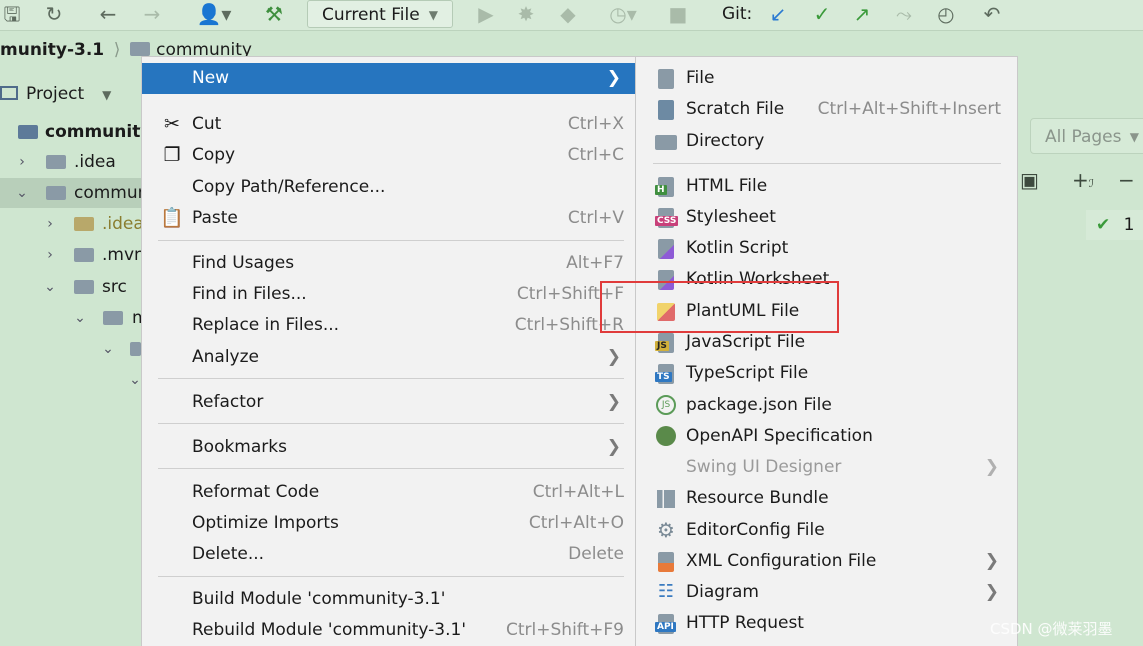 This screenshot has height=646, width=1143. Describe the element at coordinates (570, 294) in the screenshot. I see `menu-item-shortcut: Ctrl+Shift+F` at that location.